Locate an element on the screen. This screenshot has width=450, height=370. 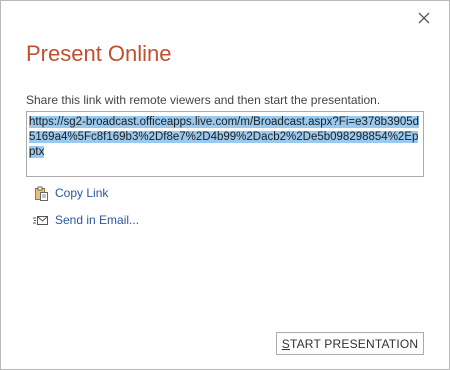
close-icon is located at coordinates (424, 18).